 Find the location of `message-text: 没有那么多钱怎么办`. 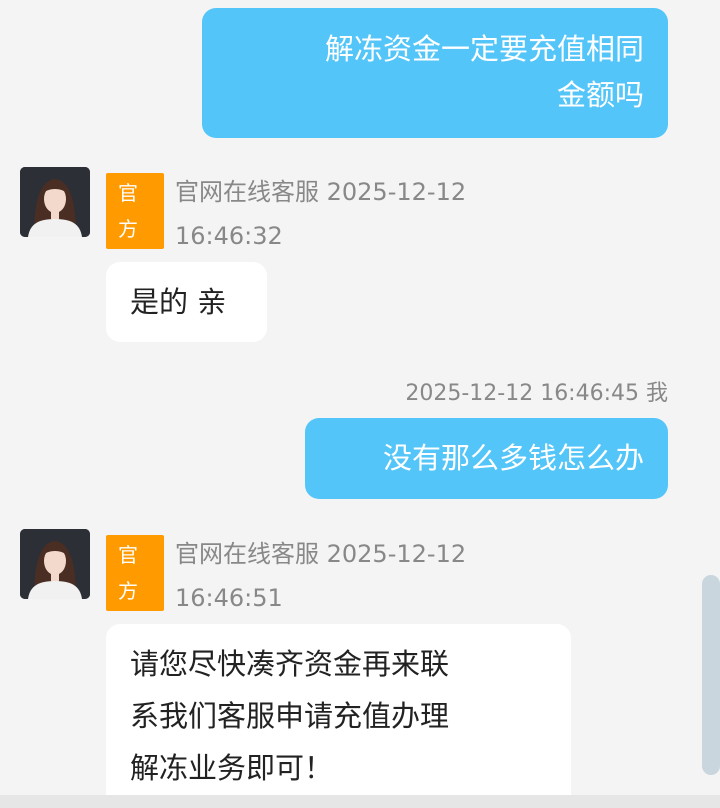

message-text: 没有那么多钱怎么办 is located at coordinates (513, 458).